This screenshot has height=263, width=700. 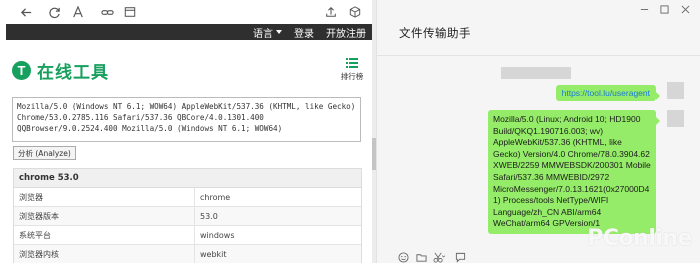 I want to click on tabs-icon, so click(x=130, y=12).